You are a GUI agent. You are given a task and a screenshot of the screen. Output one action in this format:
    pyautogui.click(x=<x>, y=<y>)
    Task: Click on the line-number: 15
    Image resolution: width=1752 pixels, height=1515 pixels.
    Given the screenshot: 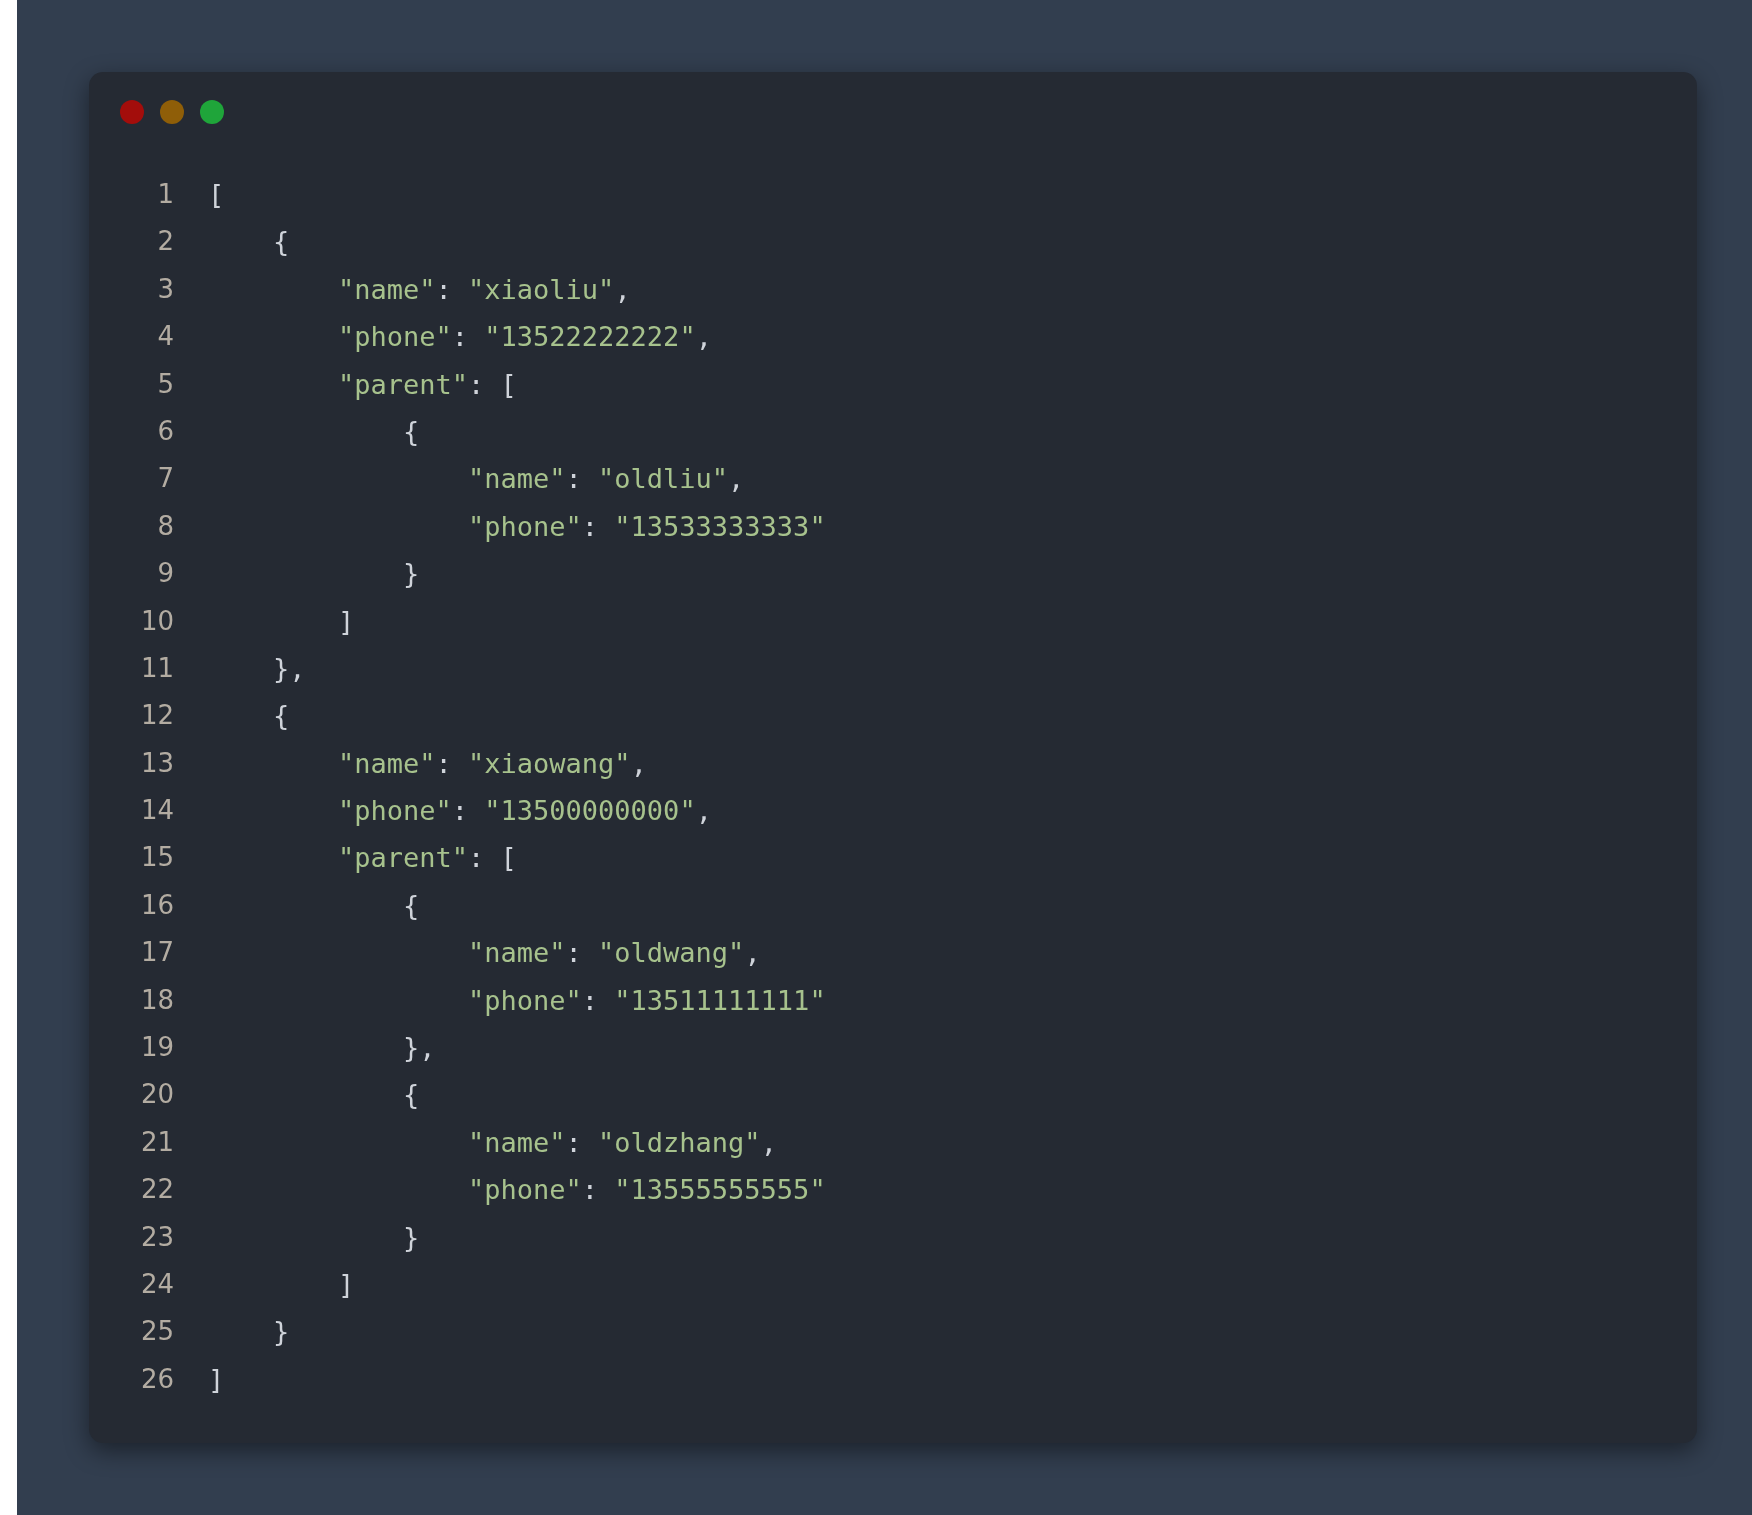 What is the action you would take?
    pyautogui.click(x=157, y=858)
    